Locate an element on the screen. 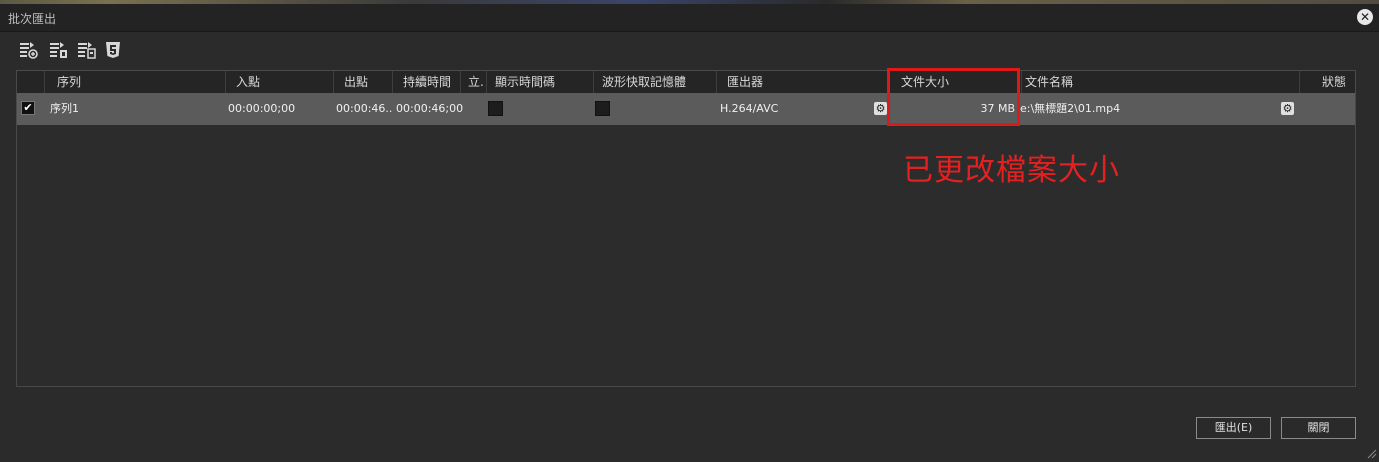 The width and height of the screenshot is (1379, 462). column-header-duration: 持續時間 is located at coordinates (427, 82).